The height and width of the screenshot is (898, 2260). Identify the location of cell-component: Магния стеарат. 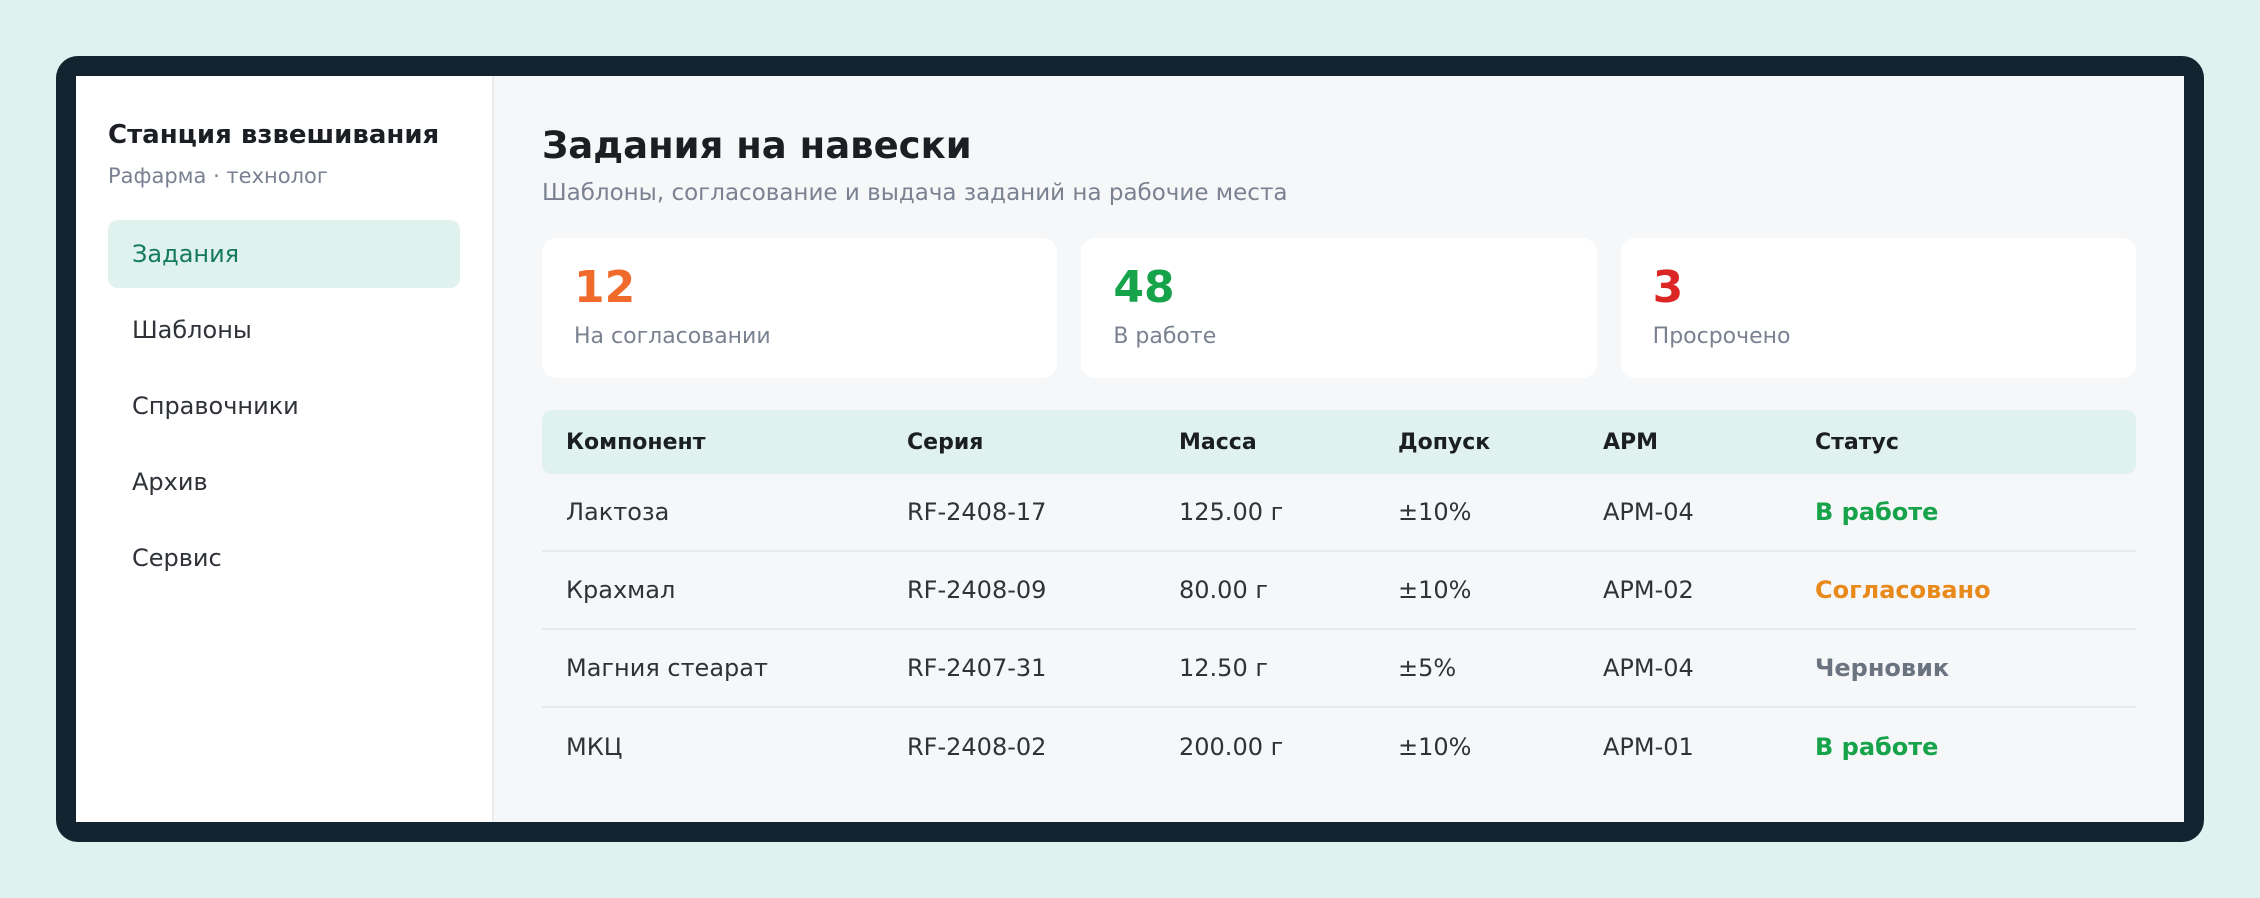
(667, 668).